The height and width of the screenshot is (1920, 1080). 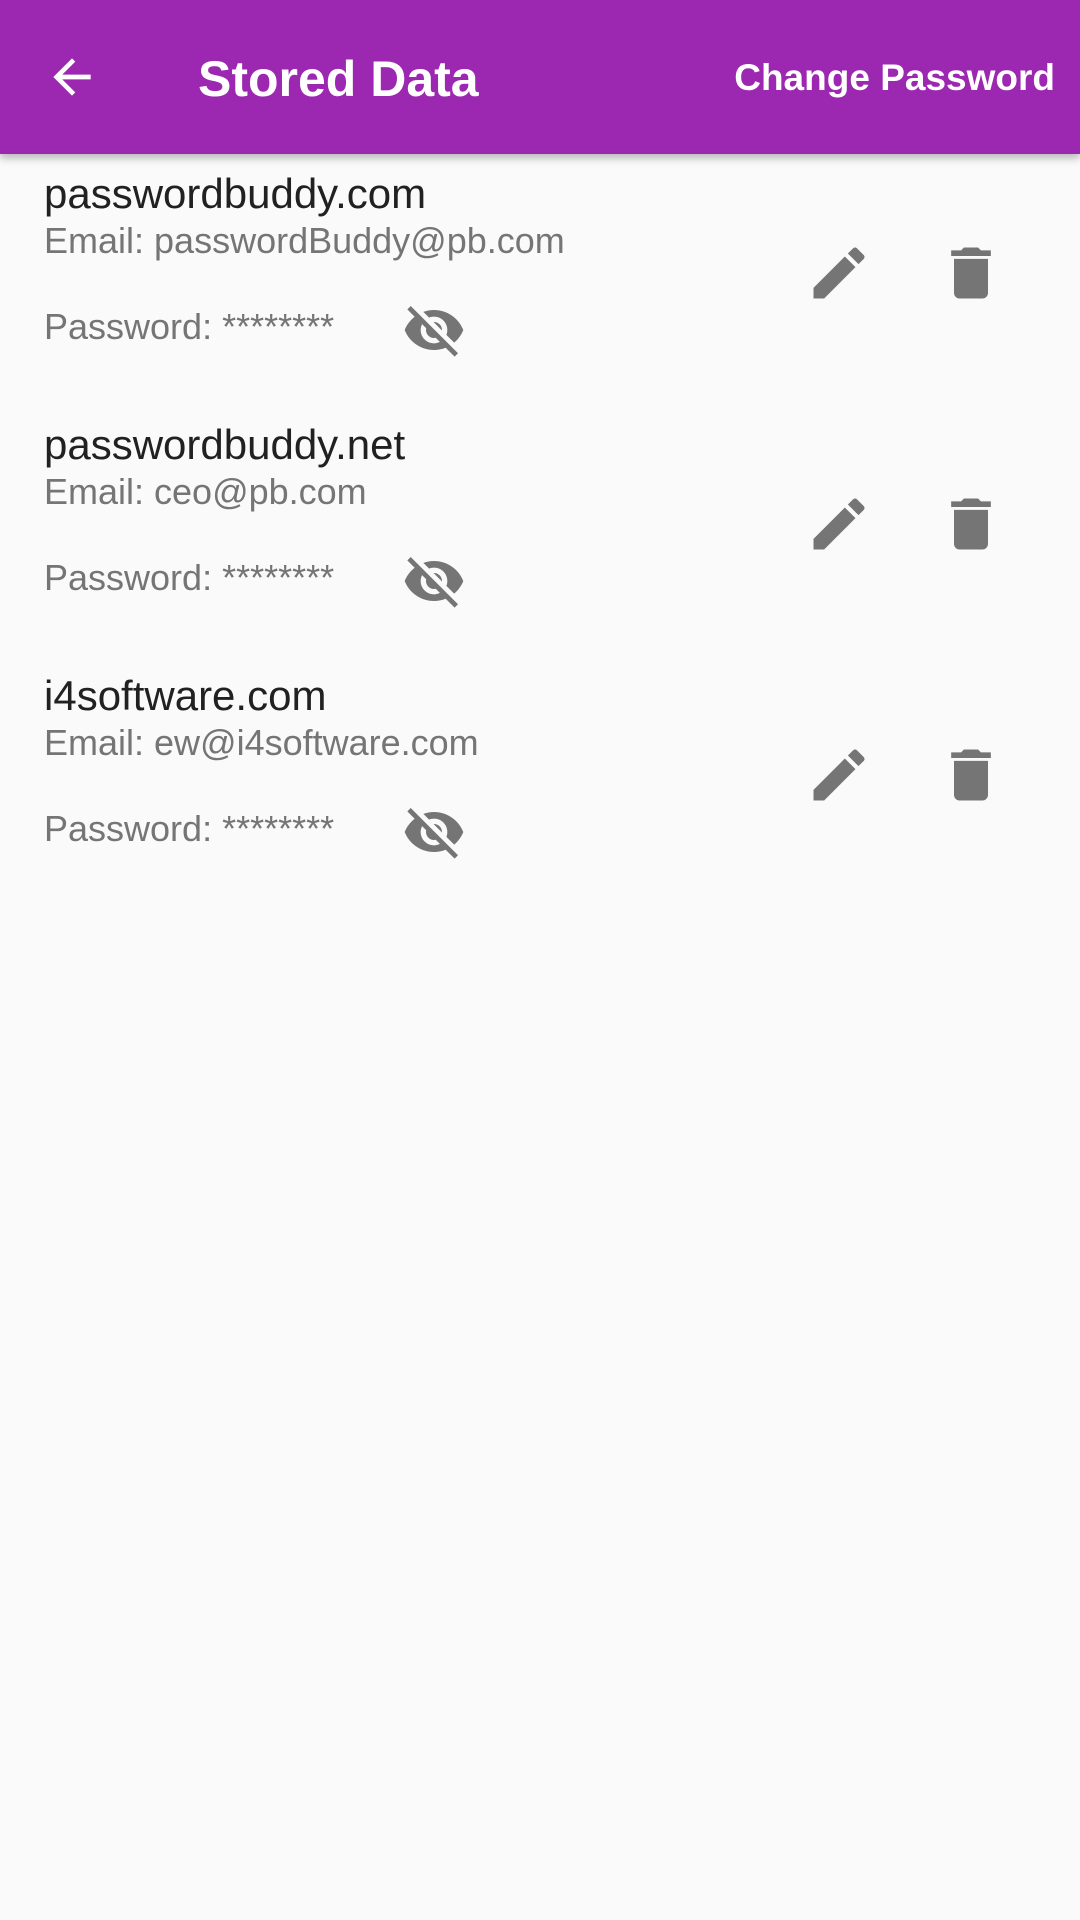 I want to click on entry-site: i4software.com, so click(x=185, y=695).